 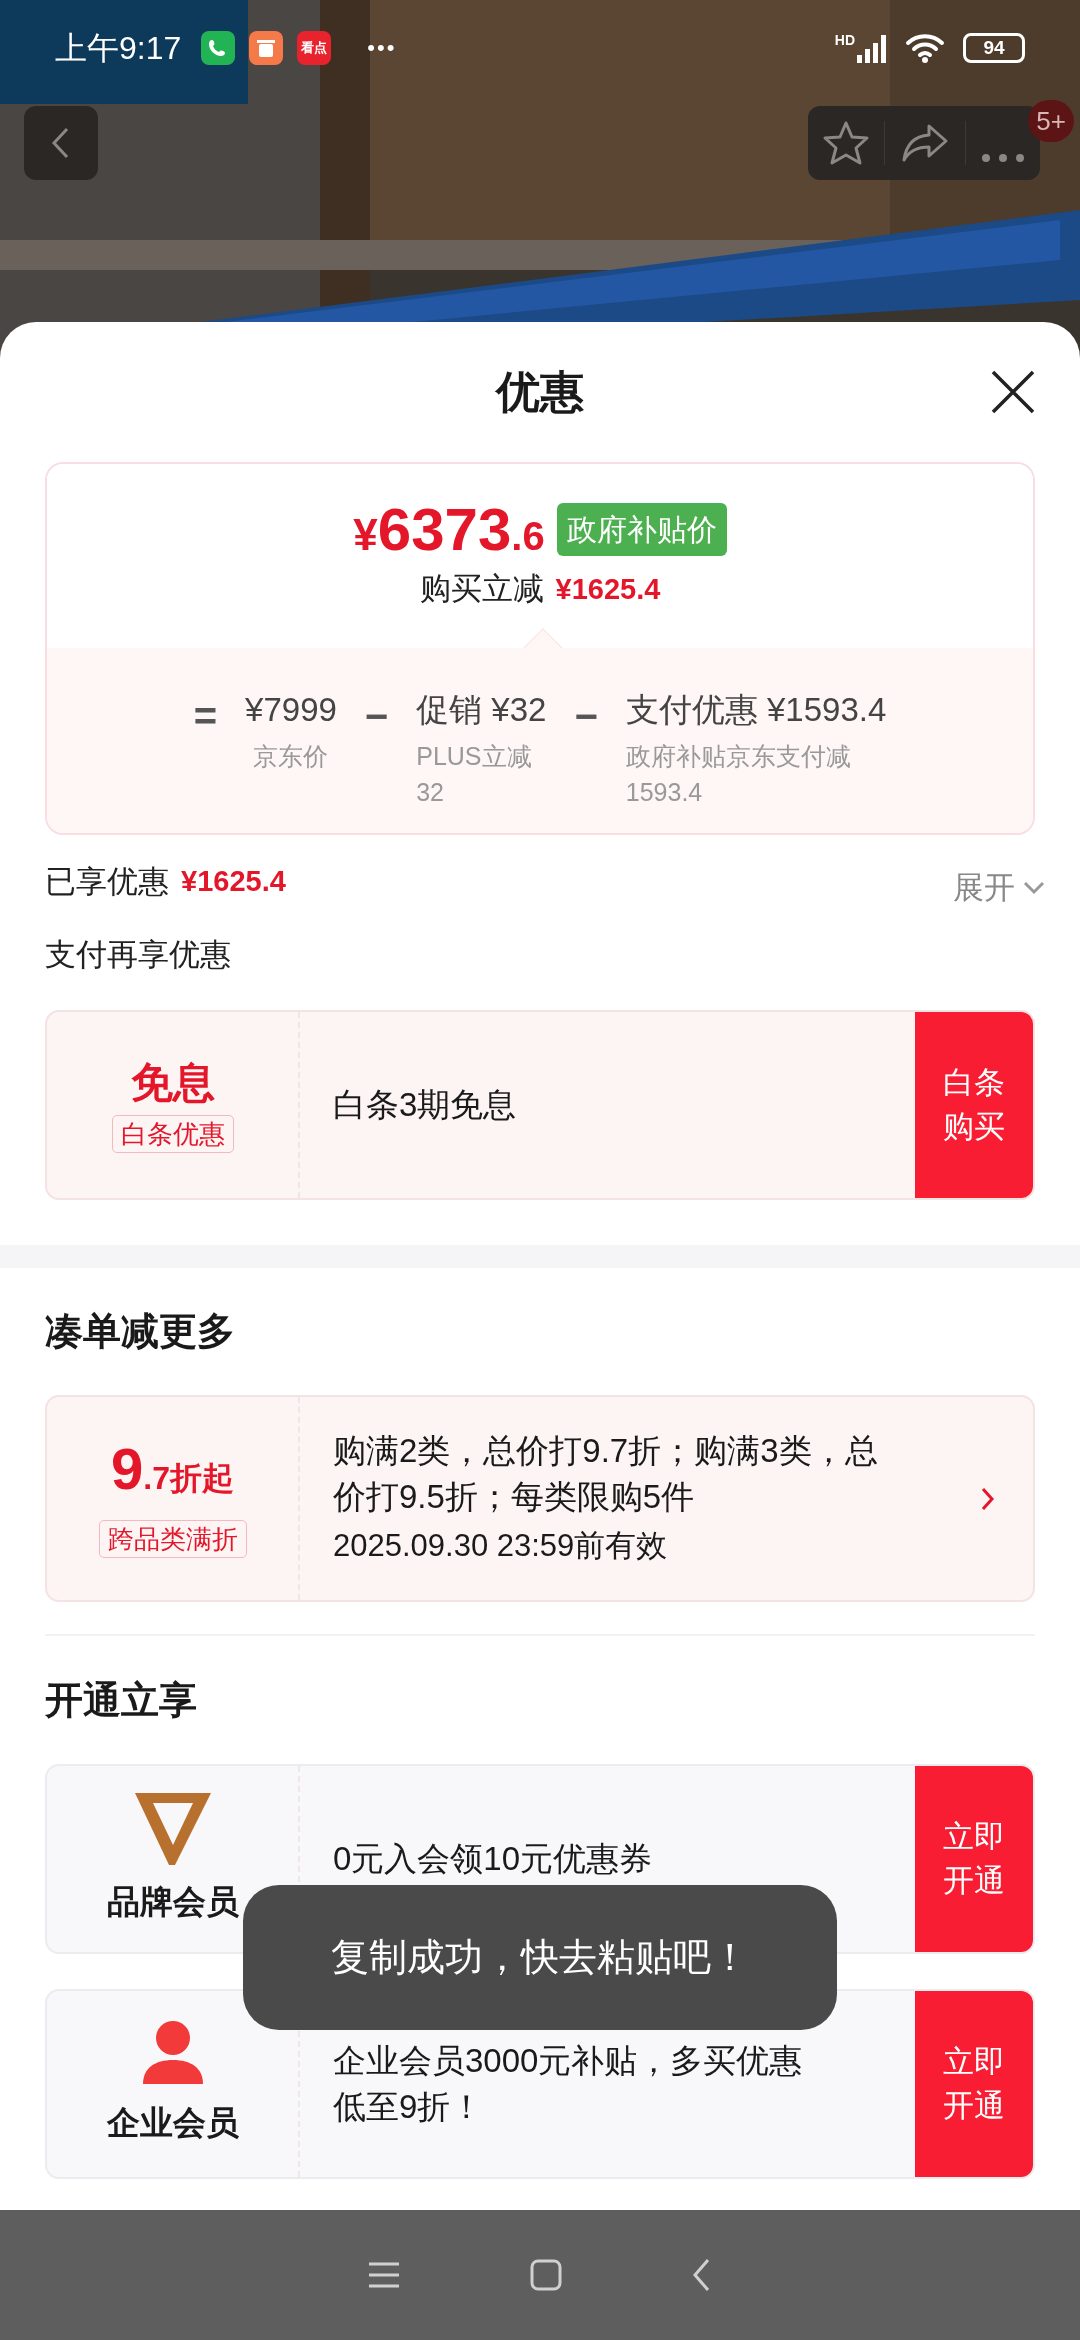 I want to click on back-icon, so click(x=702, y=2275).